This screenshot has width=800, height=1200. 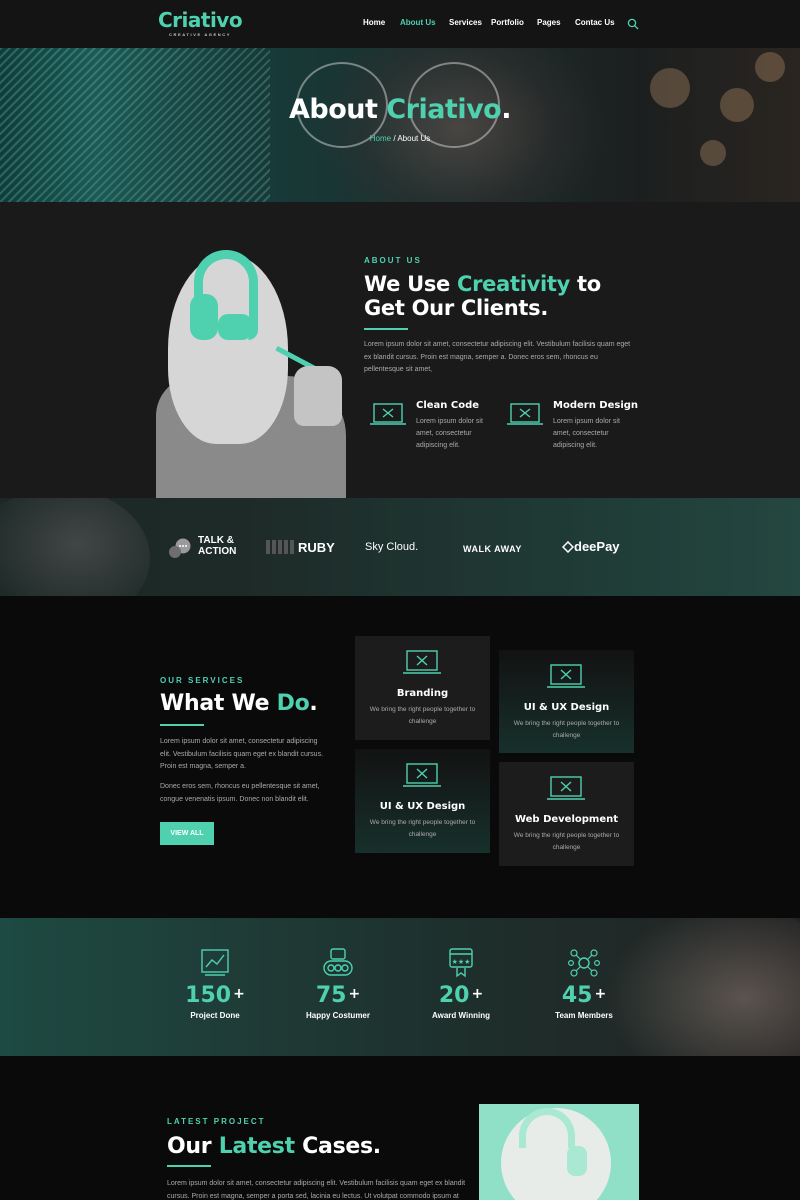 What do you see at coordinates (215, 1015) in the screenshot?
I see `stat-label: Project Done` at bounding box center [215, 1015].